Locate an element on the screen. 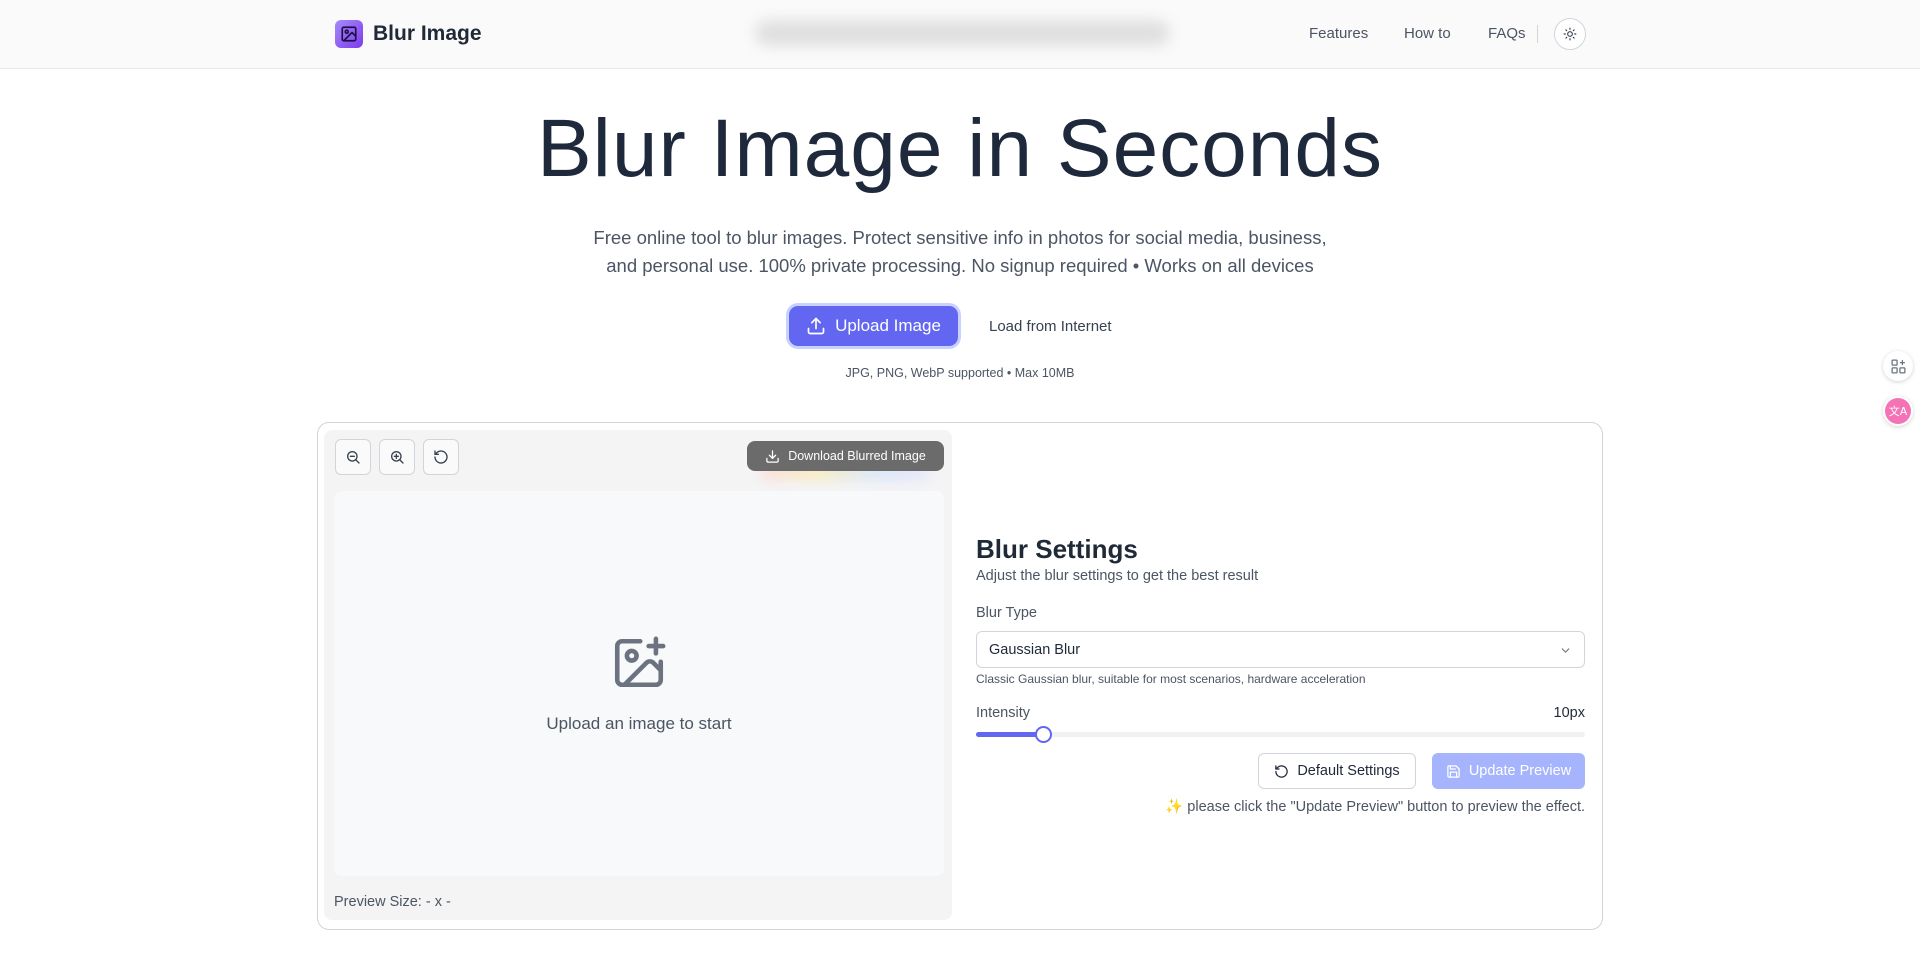  top-header: Blur Image Features How to FAQs is located at coordinates (960, 34).